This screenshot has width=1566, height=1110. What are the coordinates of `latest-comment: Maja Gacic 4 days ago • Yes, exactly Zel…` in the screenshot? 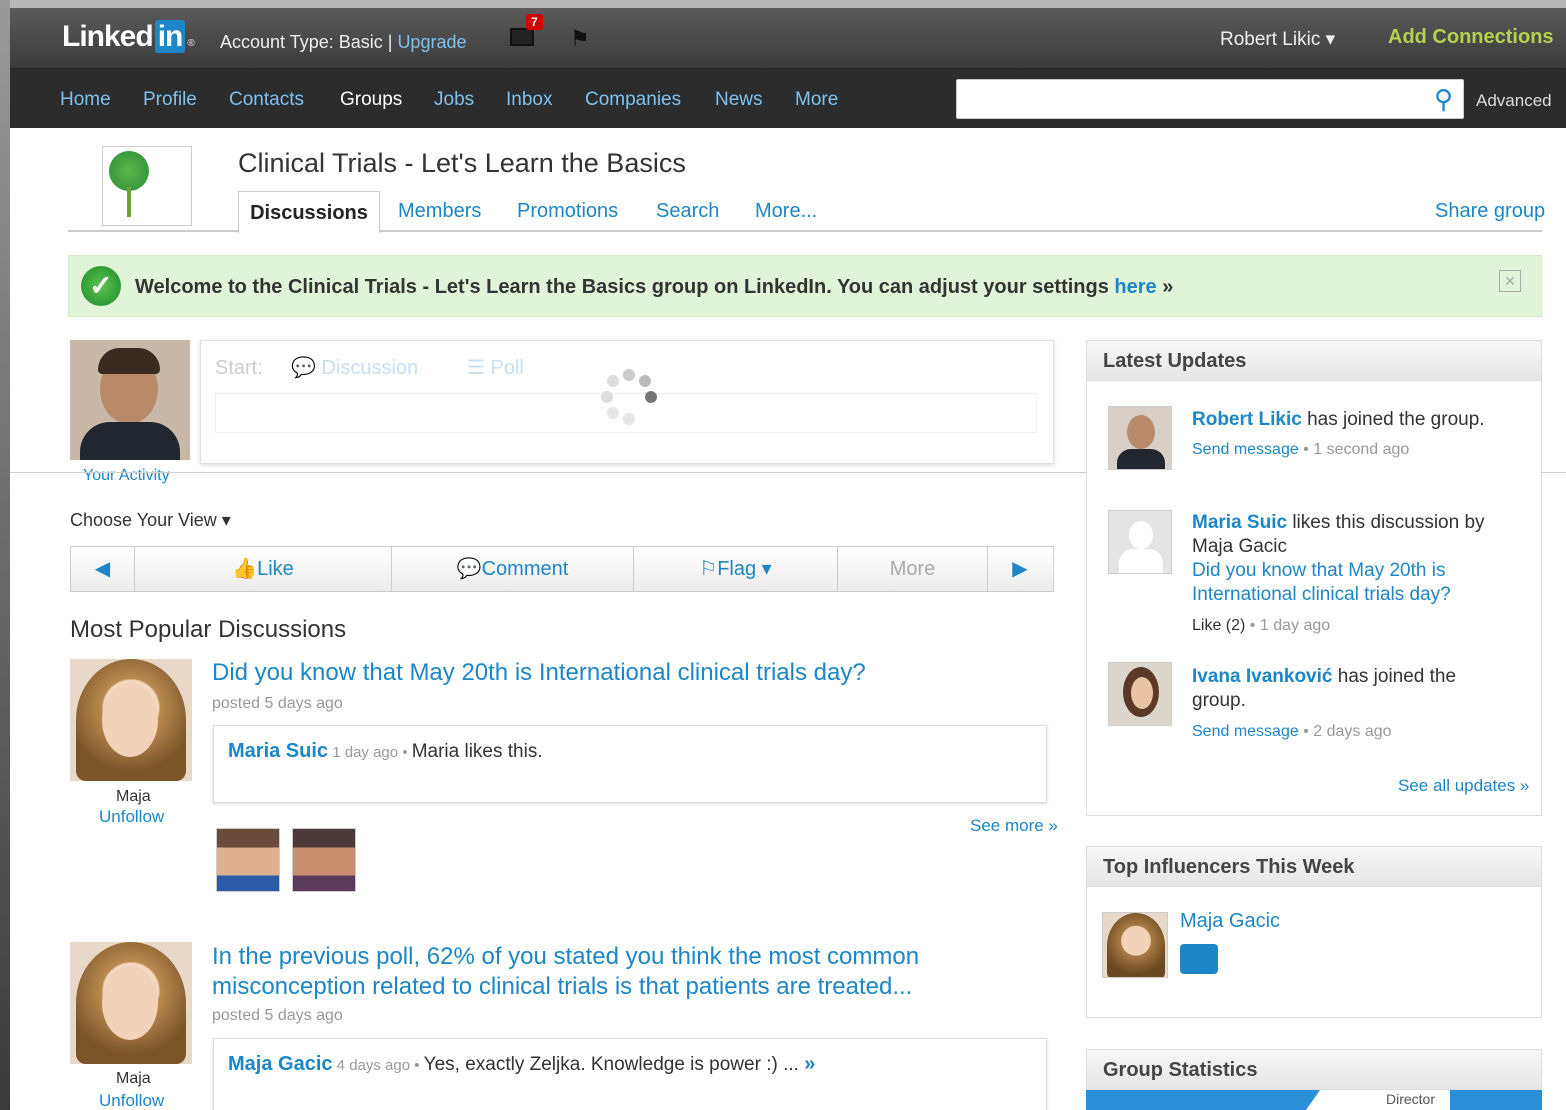 It's located at (630, 1074).